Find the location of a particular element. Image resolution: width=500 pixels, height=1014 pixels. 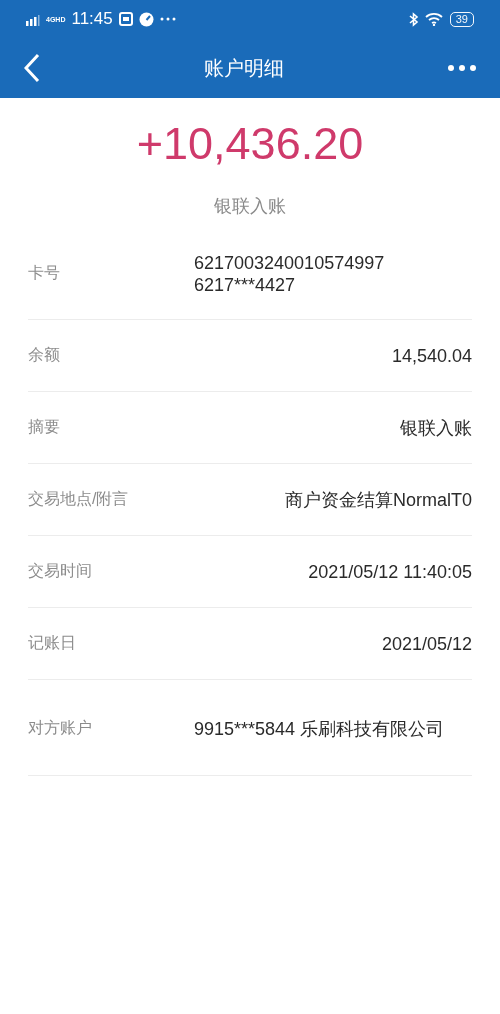

page-title: 账户明细 is located at coordinates (244, 68).